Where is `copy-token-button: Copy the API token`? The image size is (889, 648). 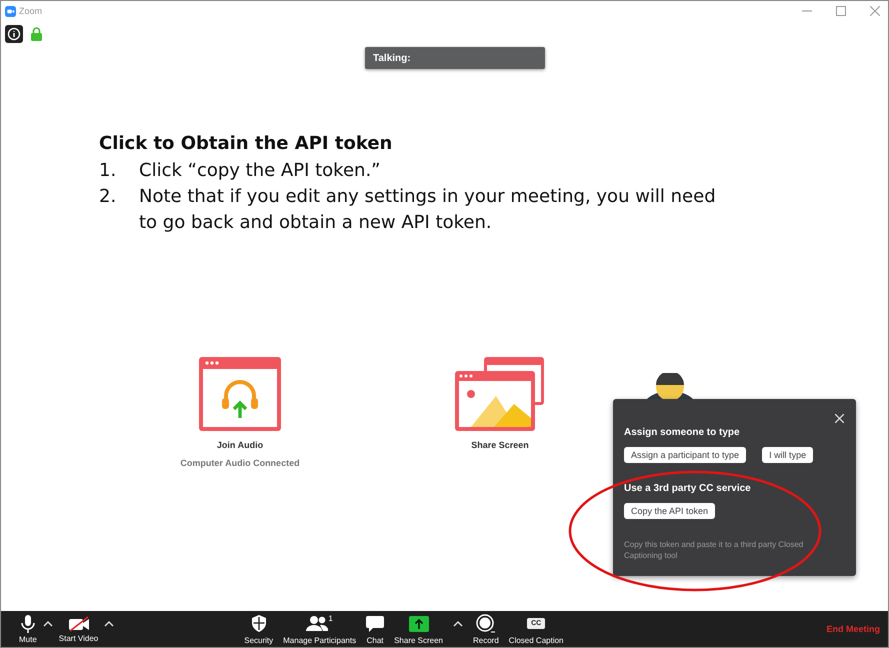 copy-token-button: Copy the API token is located at coordinates (670, 511).